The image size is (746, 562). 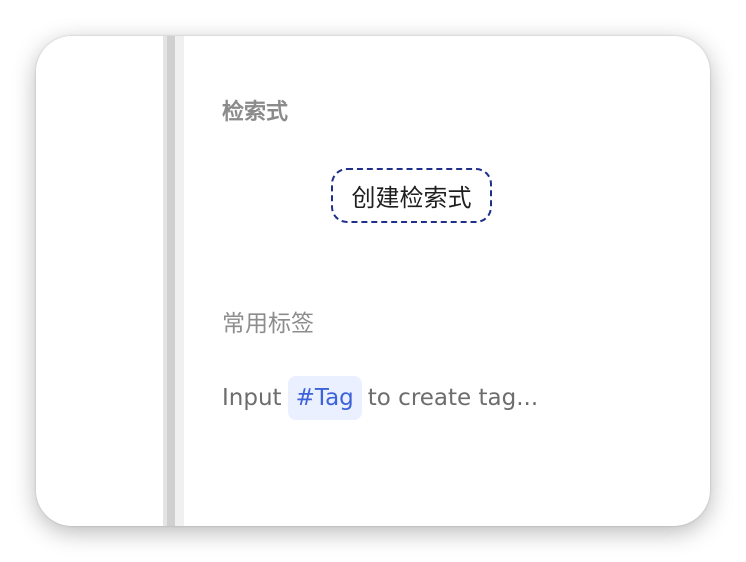 I want to click on left-pane, so click(x=99, y=281).